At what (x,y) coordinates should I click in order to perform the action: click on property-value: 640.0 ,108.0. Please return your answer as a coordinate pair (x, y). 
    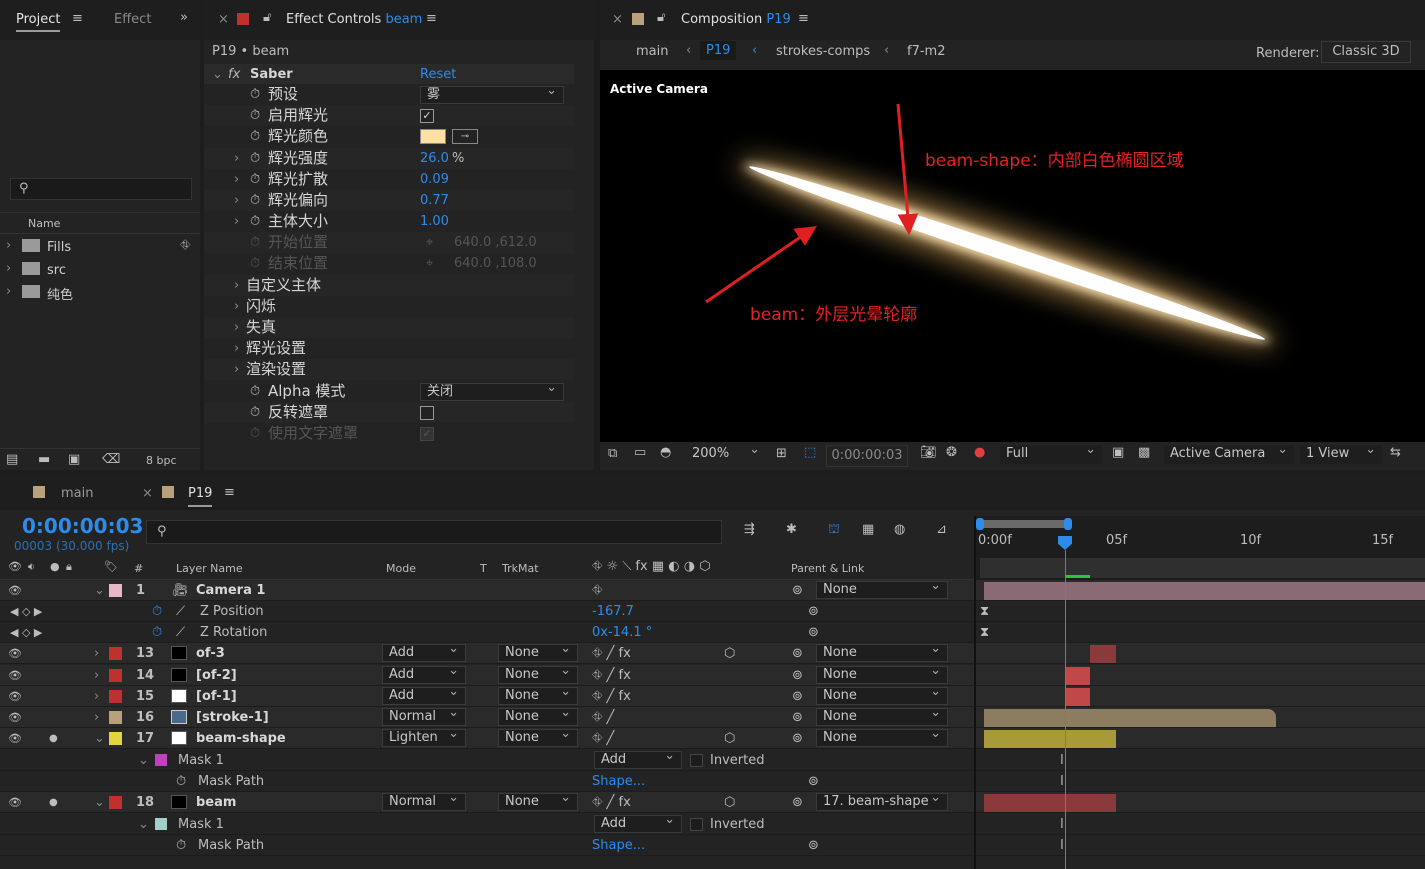
    Looking at the image, I should click on (495, 263).